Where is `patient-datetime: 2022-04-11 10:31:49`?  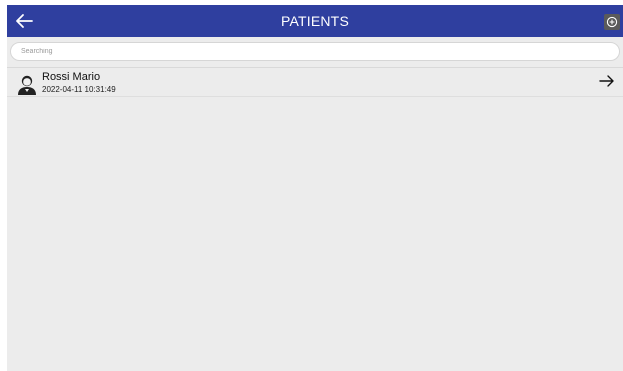
patient-datetime: 2022-04-11 10:31:49 is located at coordinates (79, 89).